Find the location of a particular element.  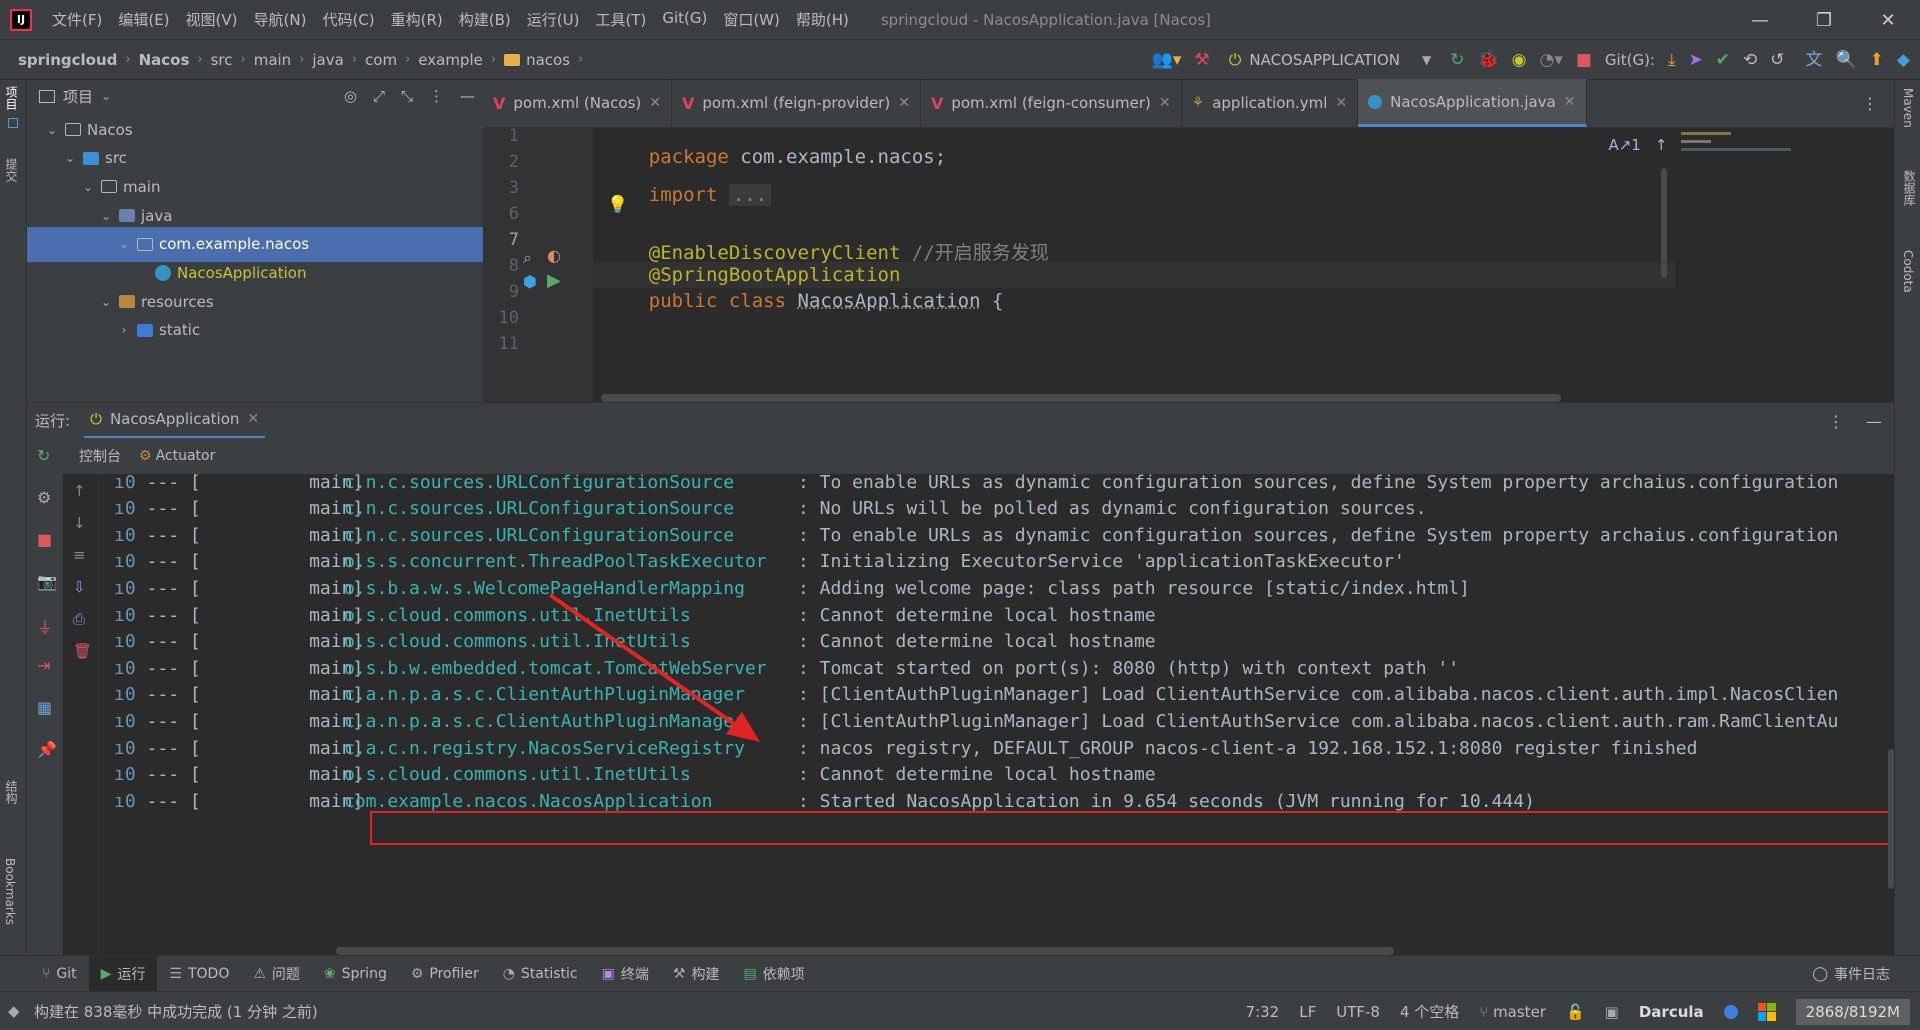

rerun-icon: ↻ is located at coordinates (1457, 60).